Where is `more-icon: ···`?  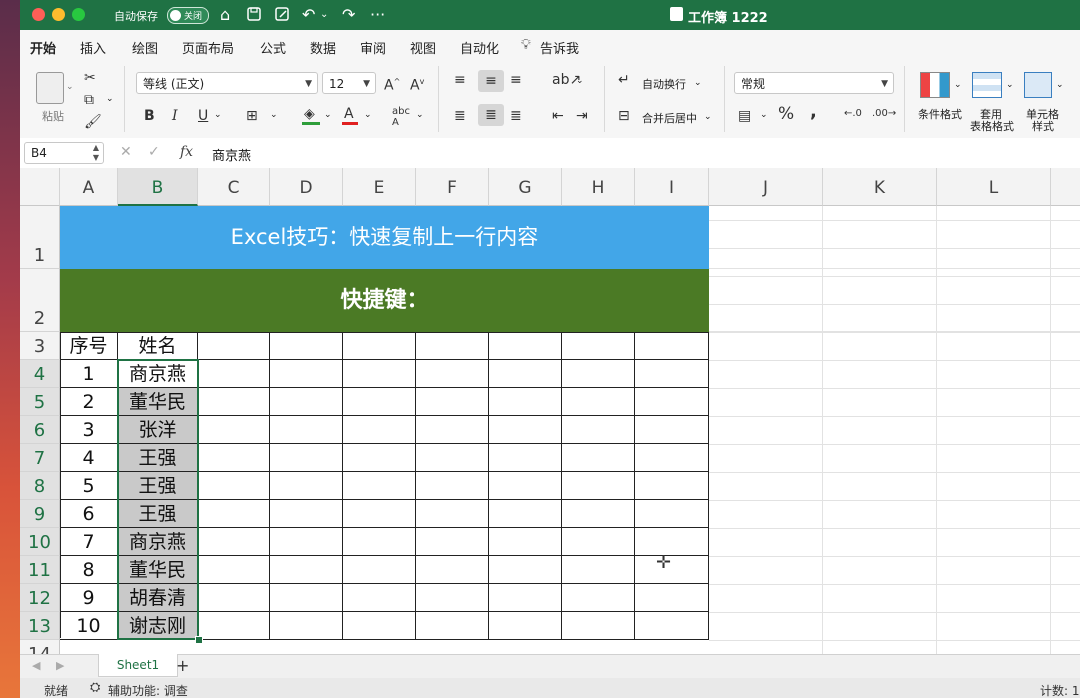
more-icon: ··· is located at coordinates (377, 15).